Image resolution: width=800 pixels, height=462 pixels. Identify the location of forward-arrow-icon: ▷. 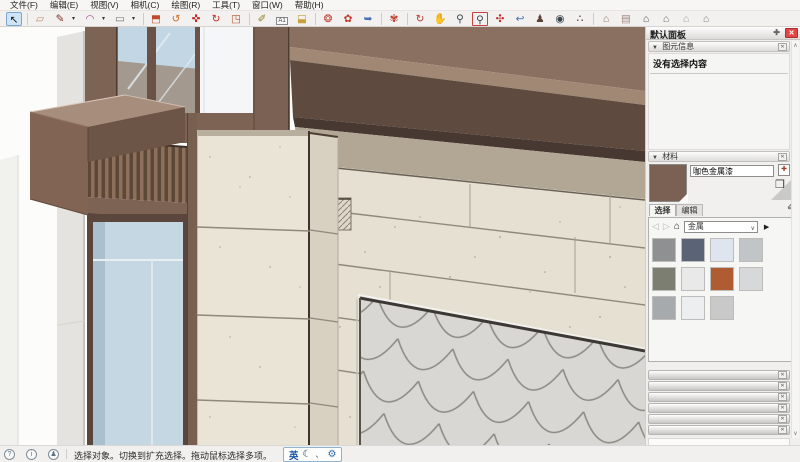
(666, 226).